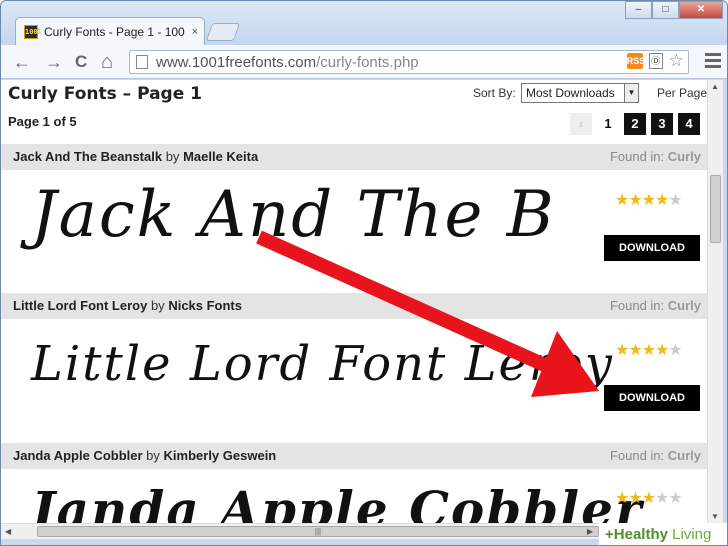  What do you see at coordinates (107, 62) in the screenshot?
I see `home-icon: ⌂` at bounding box center [107, 62].